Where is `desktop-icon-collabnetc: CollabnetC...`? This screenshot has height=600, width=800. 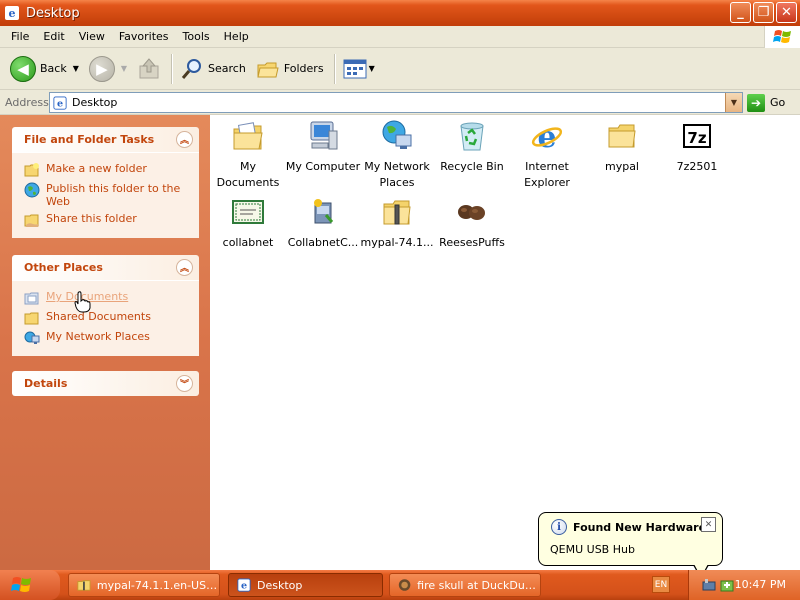
desktop-icon-collabnetc: CollabnetC... is located at coordinates (323, 223).